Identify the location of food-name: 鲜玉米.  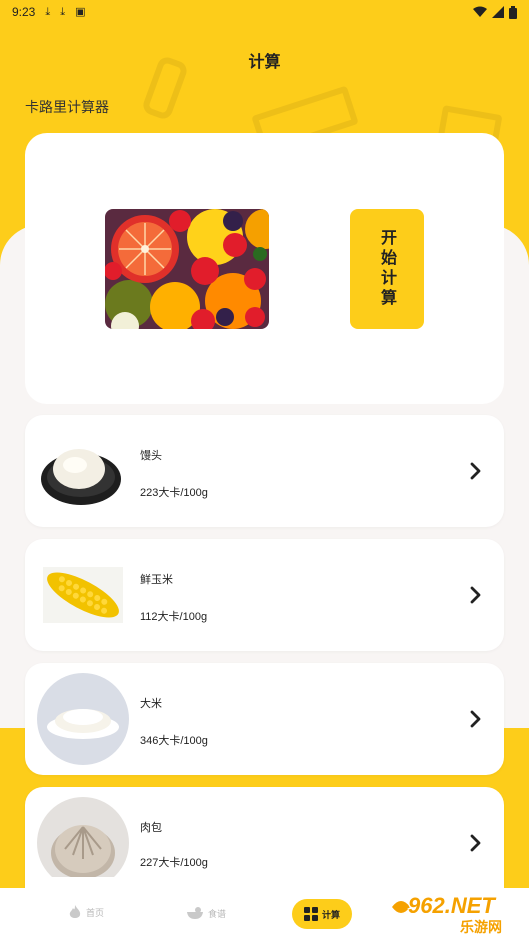
(156, 580).